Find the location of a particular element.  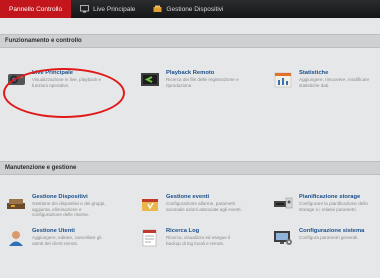

device-management-icon is located at coordinates (16, 204).